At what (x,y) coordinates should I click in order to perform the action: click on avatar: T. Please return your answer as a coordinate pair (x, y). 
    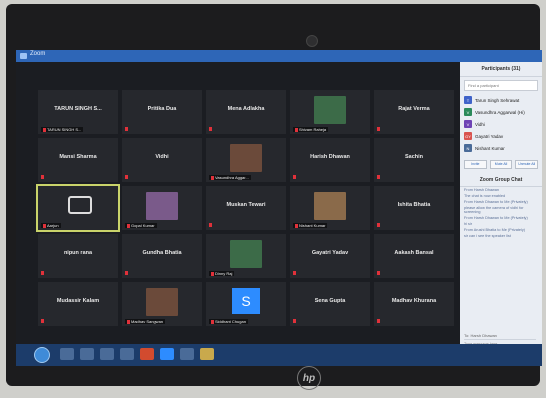
    Looking at the image, I should click on (468, 100).